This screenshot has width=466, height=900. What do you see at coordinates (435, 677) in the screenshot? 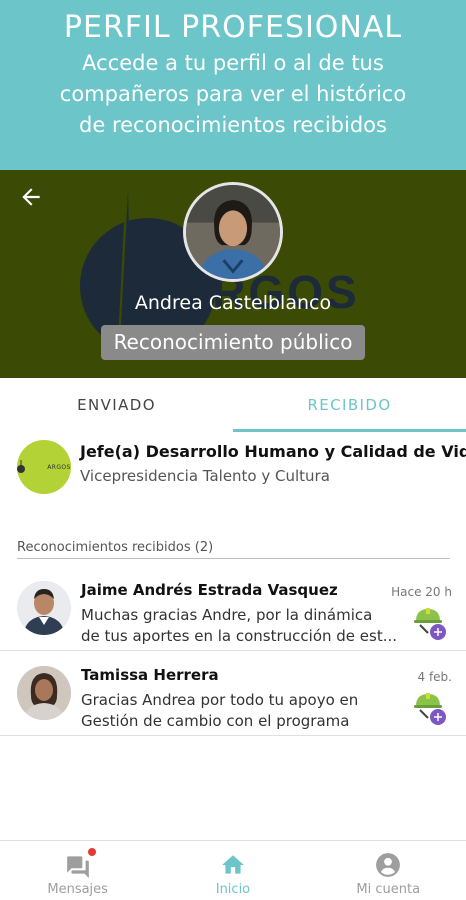
I see `timestamp: 4 feb.` at bounding box center [435, 677].